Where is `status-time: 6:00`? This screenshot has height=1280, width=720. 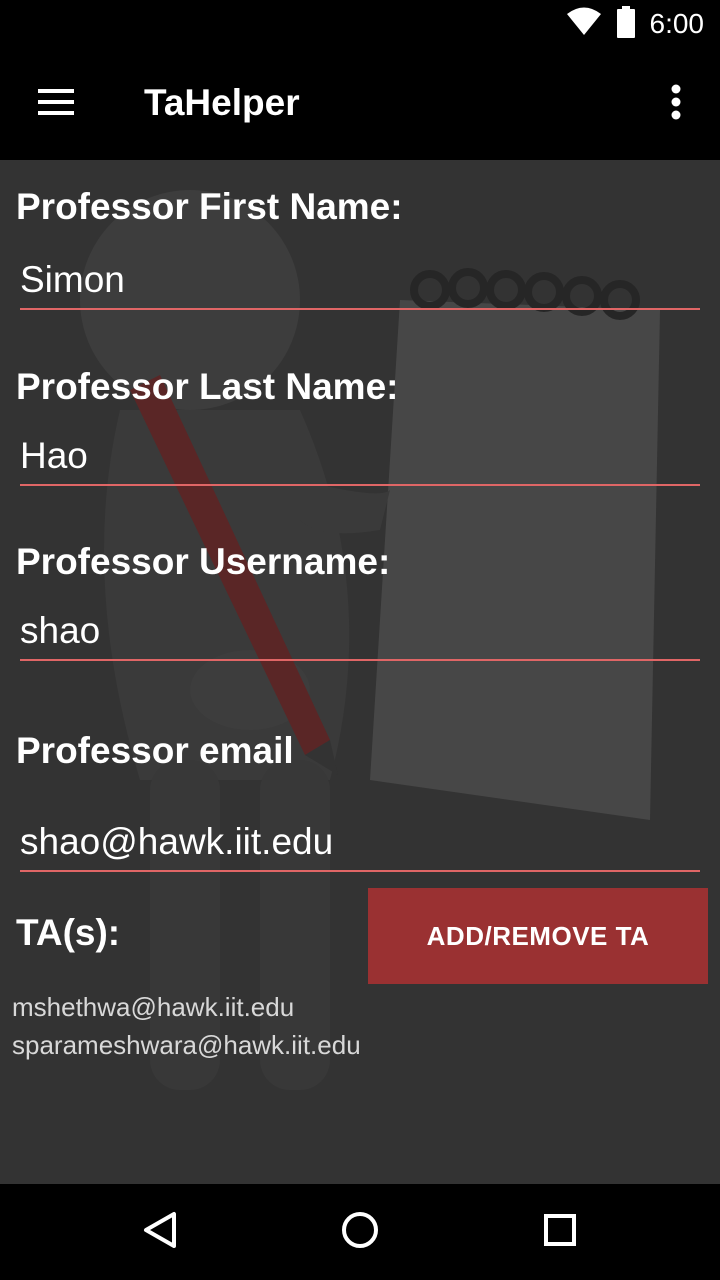 status-time: 6:00 is located at coordinates (677, 23).